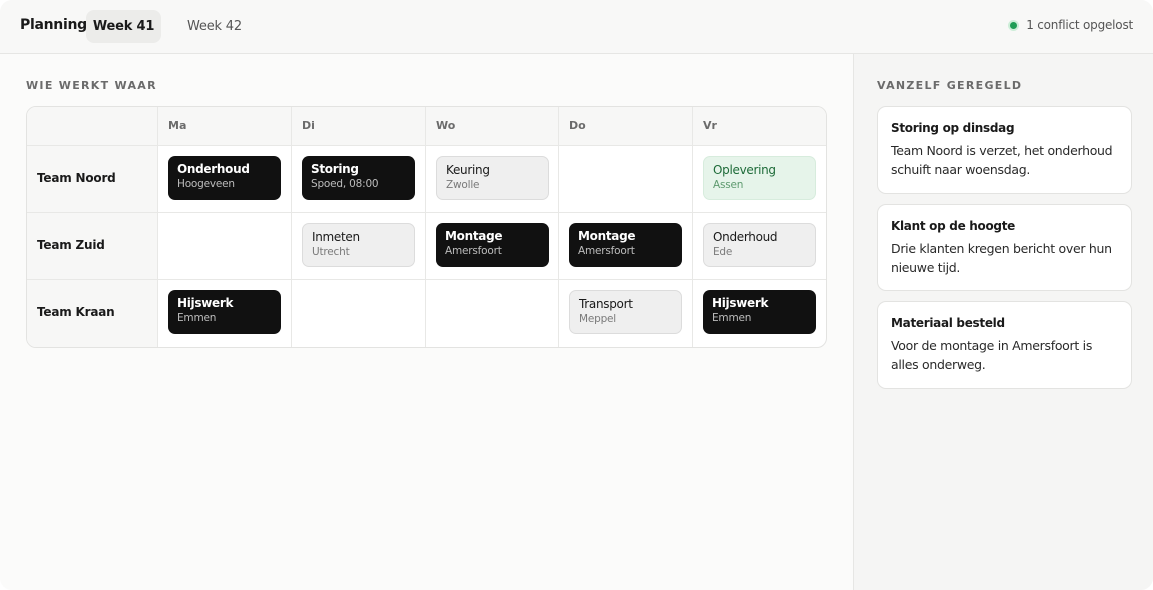 The height and width of the screenshot is (590, 1153). Describe the element at coordinates (598, 319) in the screenshot. I see `job-location: Meppel` at that location.